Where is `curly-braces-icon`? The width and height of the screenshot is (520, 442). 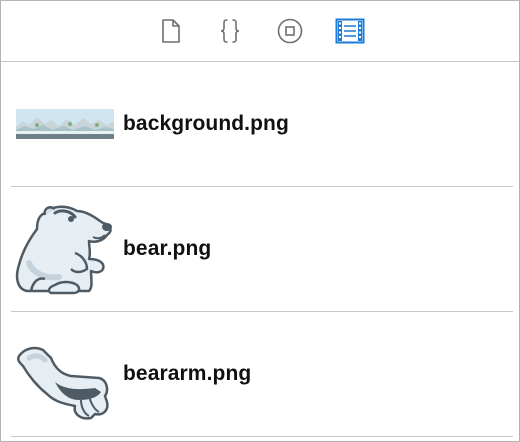
curly-braces-icon is located at coordinates (230, 31).